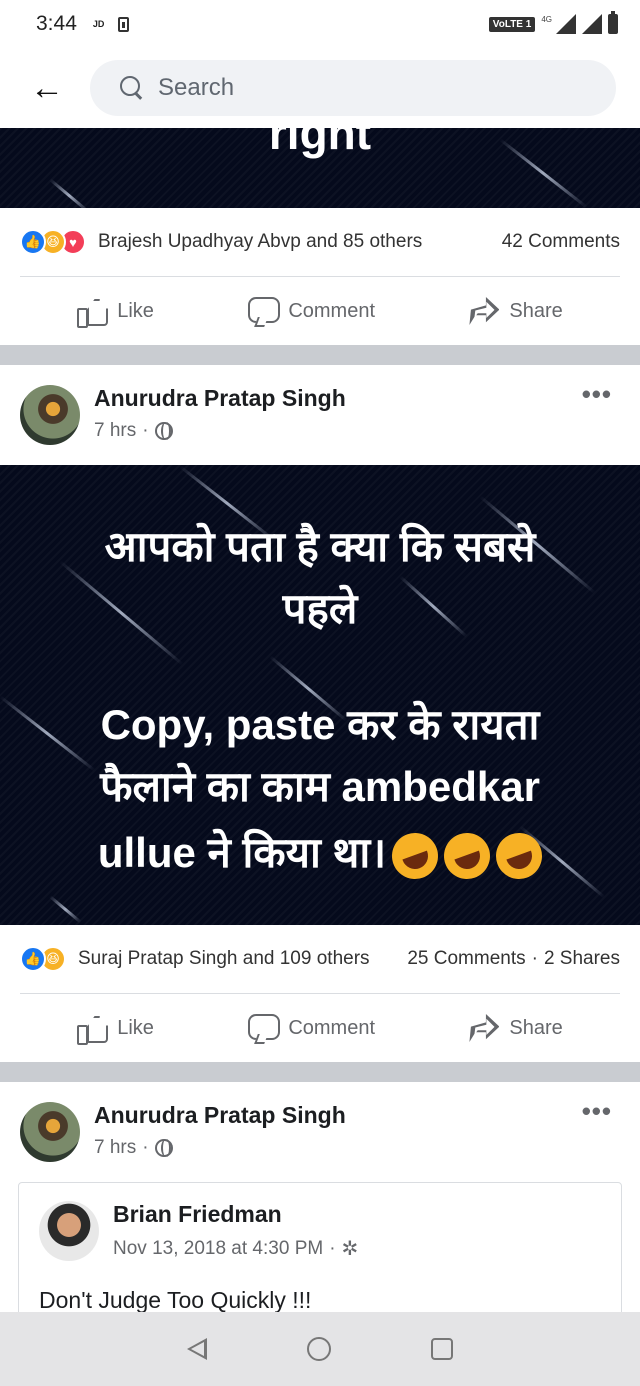 Image resolution: width=640 pixels, height=1386 pixels. Describe the element at coordinates (320, 143) in the screenshot. I see `previous-post-image-text: right` at that location.